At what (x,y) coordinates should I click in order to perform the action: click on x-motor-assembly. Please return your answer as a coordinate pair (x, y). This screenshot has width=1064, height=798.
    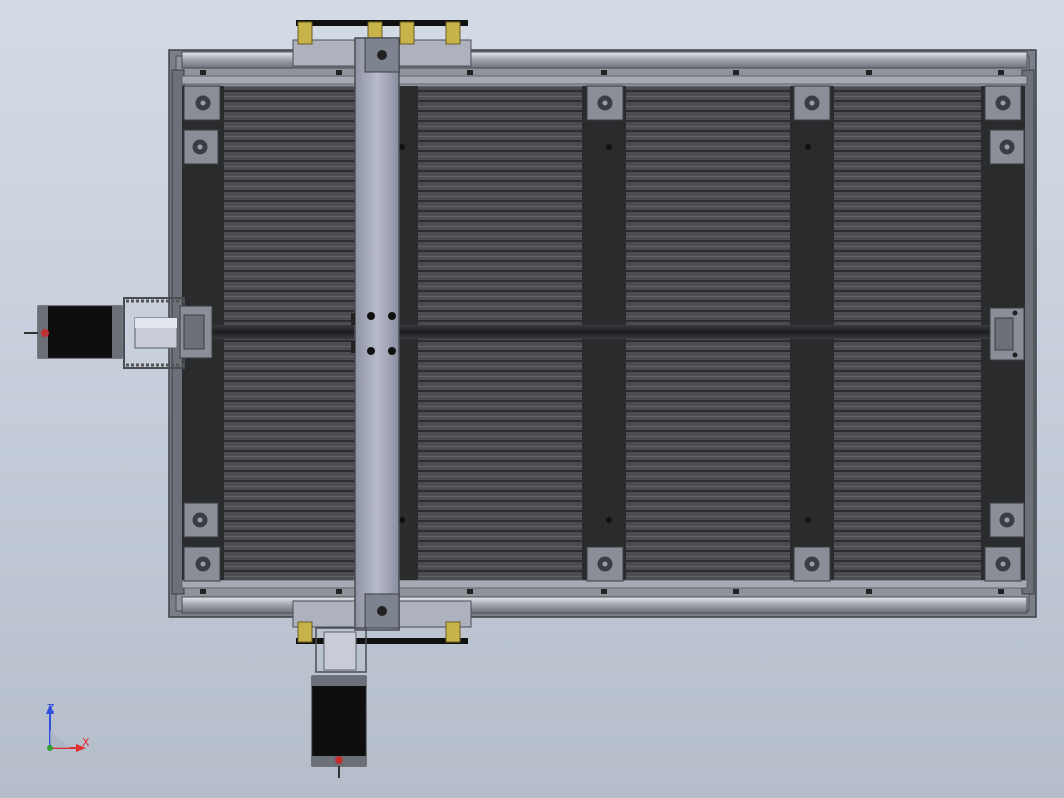
    Looking at the image, I should click on (118, 333).